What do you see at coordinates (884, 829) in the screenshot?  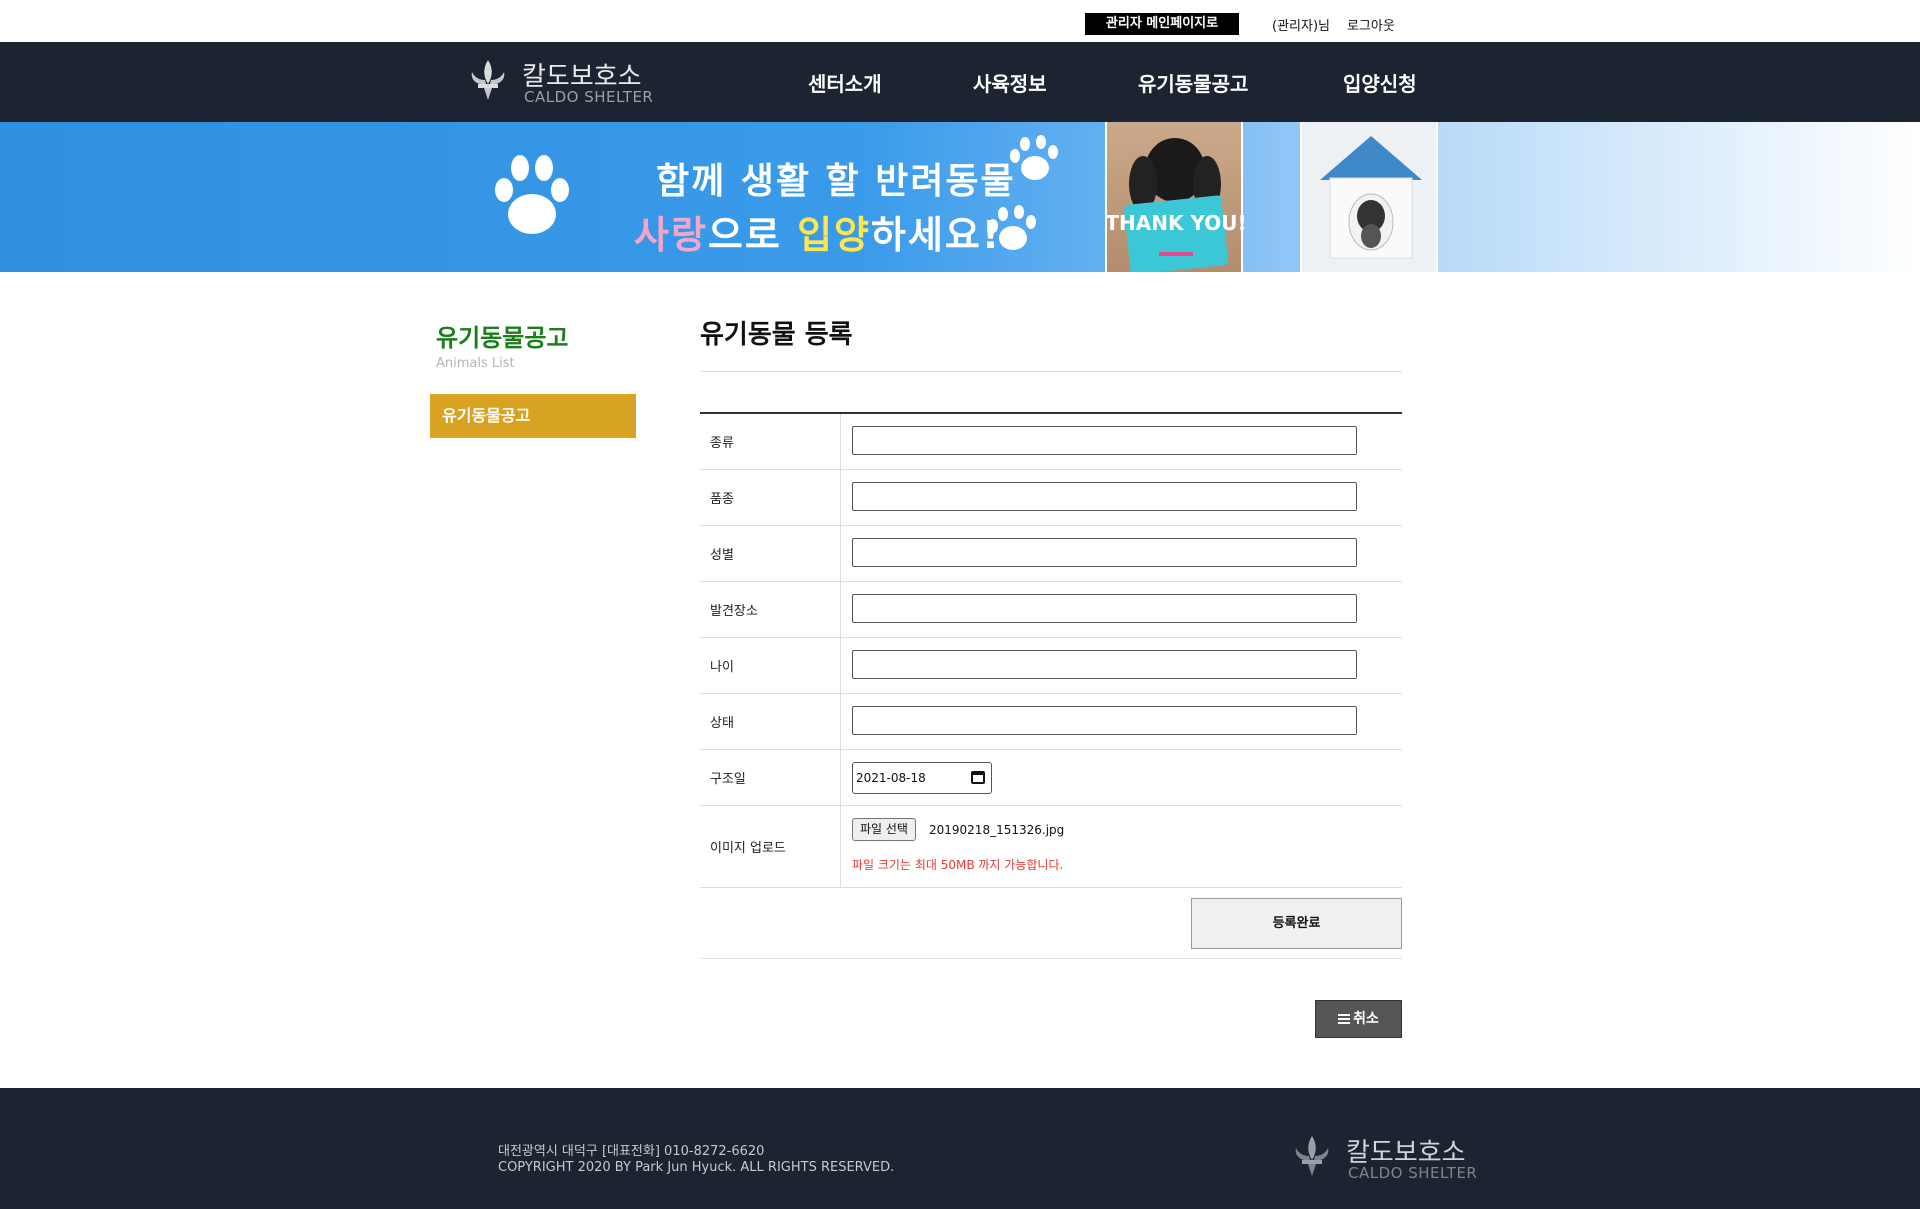 I see `file-select-button: 파일 선택` at bounding box center [884, 829].